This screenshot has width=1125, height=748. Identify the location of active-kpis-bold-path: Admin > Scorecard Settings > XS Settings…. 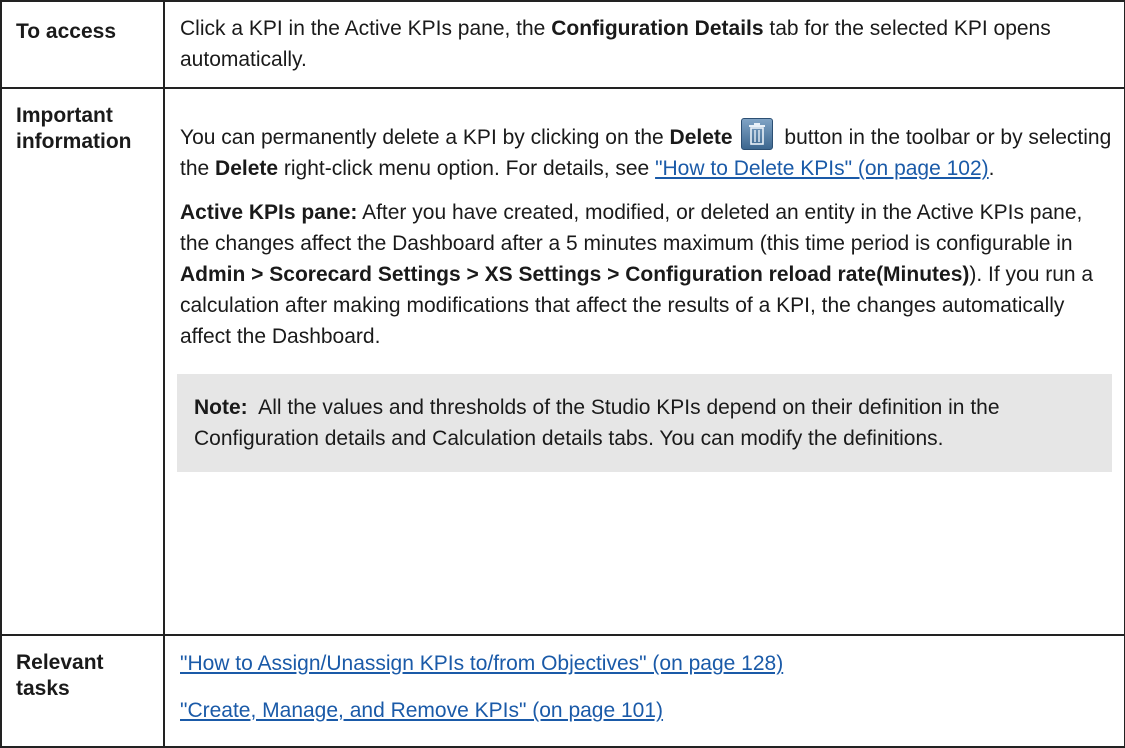
(575, 274).